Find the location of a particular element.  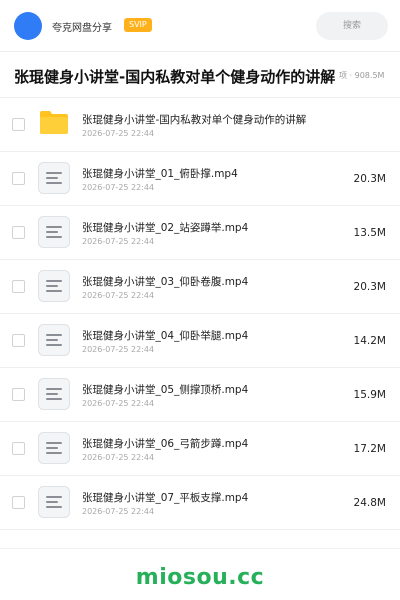

file-name: 张琨健身小讲堂_02_站姿蹲举.mp4 is located at coordinates (165, 227).